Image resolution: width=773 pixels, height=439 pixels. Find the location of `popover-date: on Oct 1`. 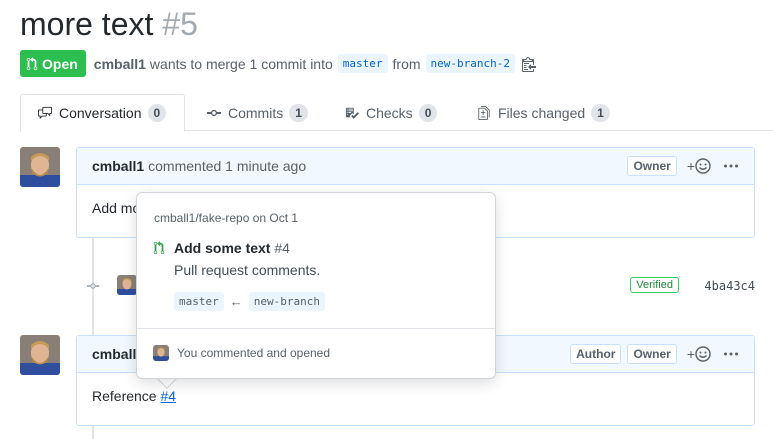

popover-date: on Oct 1 is located at coordinates (275, 218).